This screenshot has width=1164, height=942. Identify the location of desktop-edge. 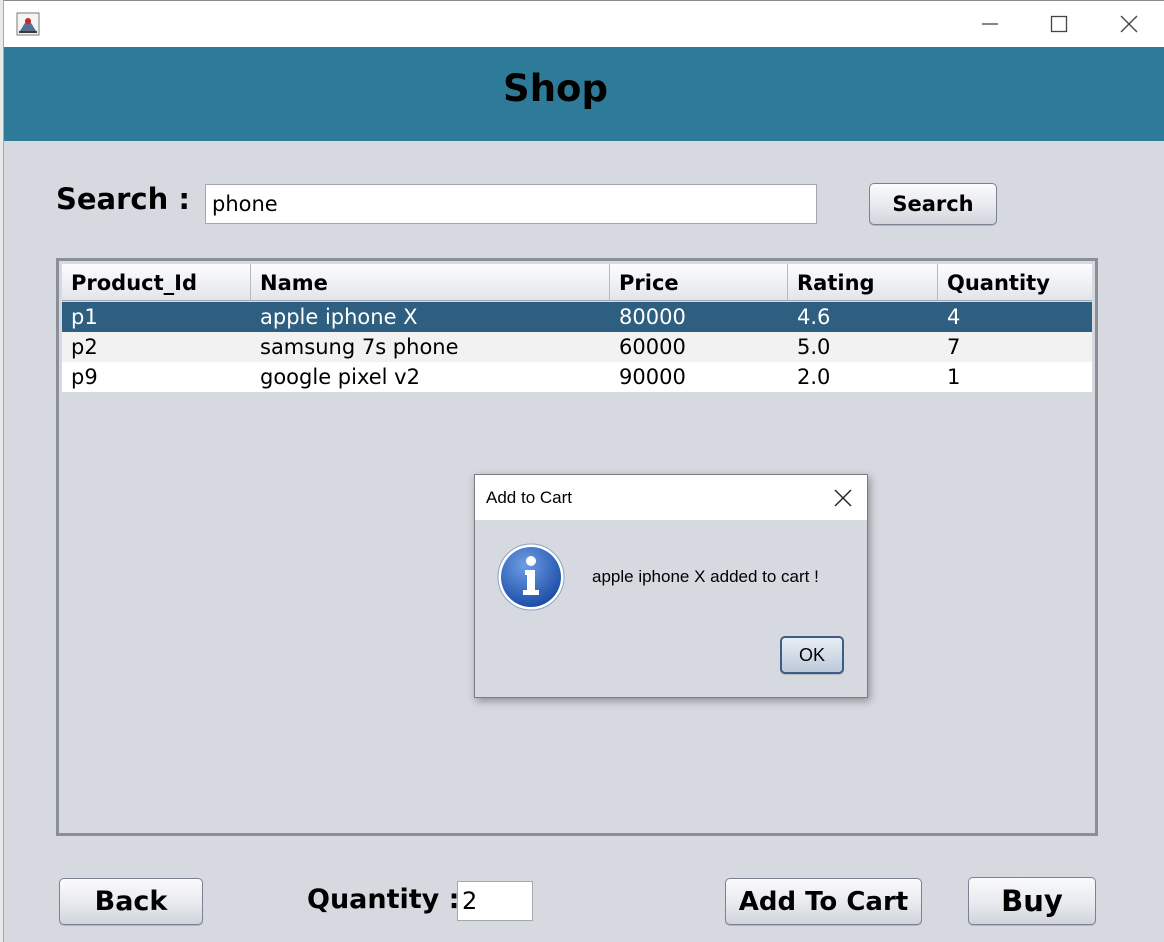
(2, 471).